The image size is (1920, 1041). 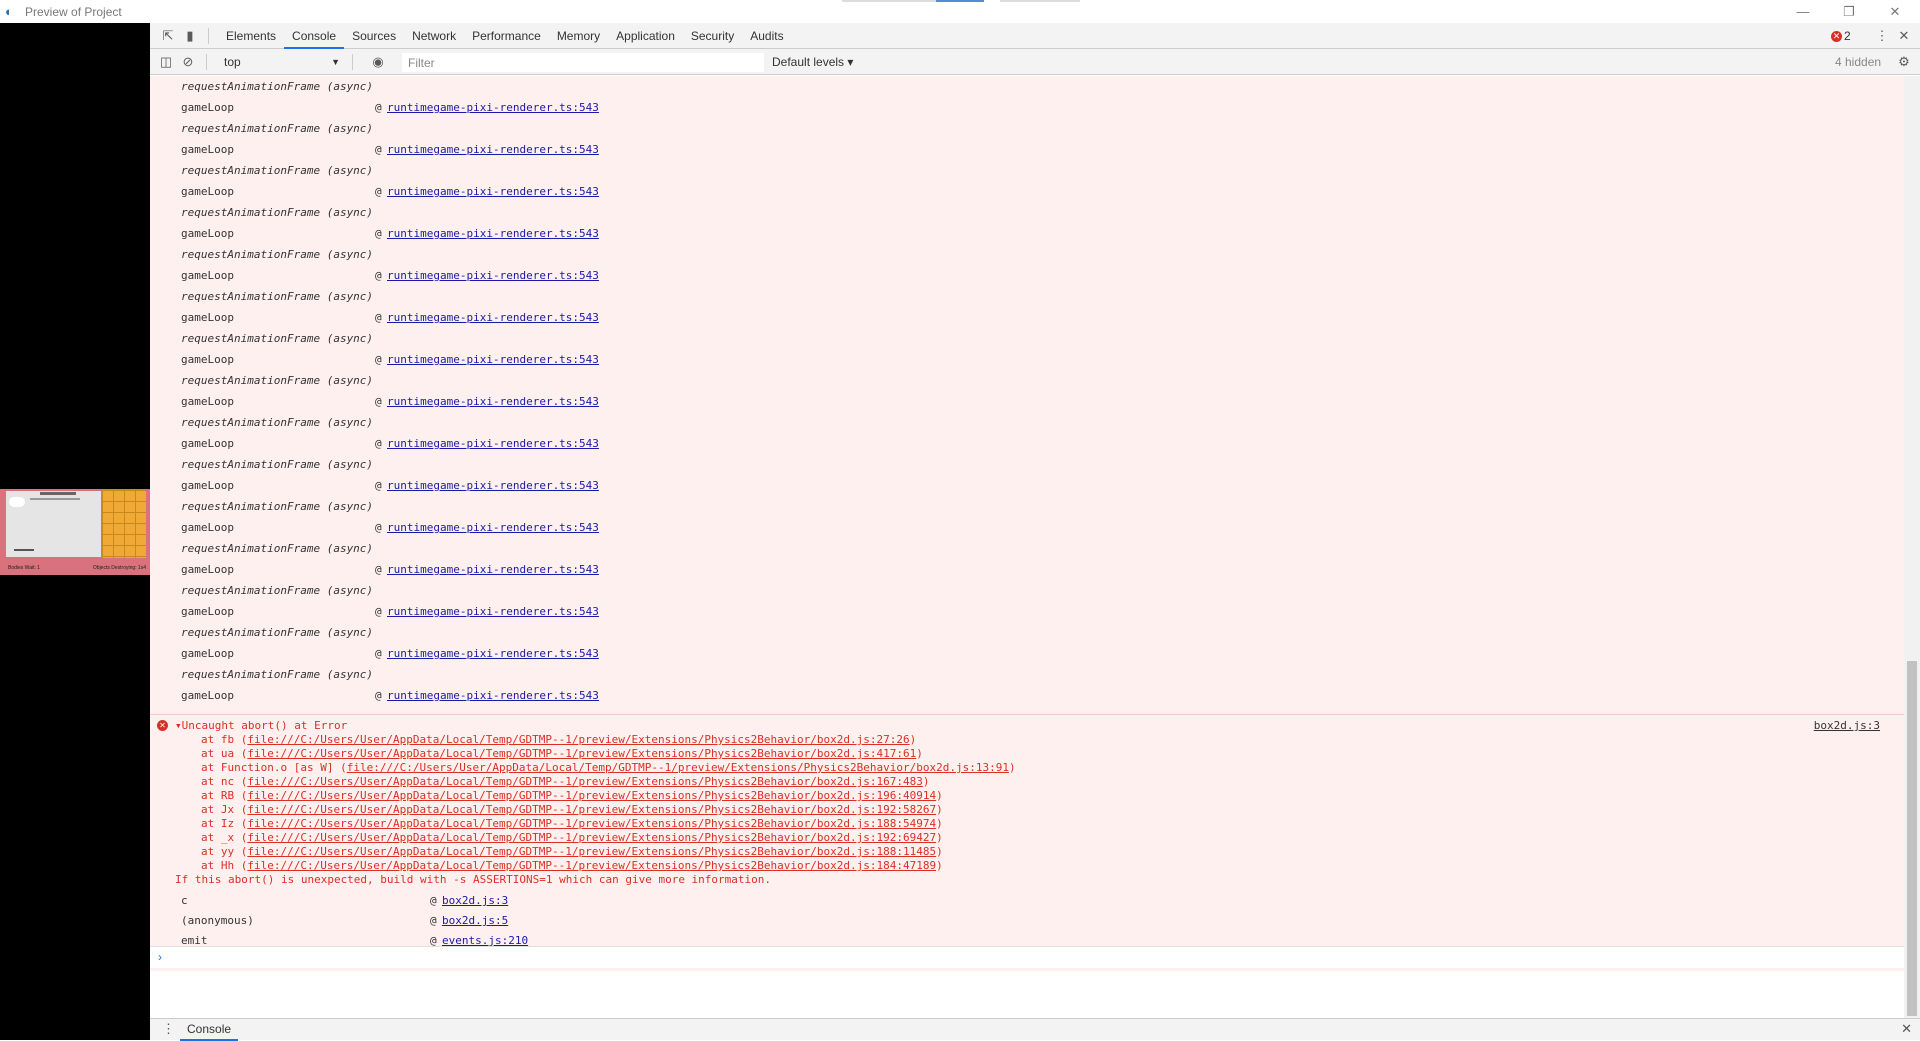 What do you see at coordinates (166, 62) in the screenshot?
I see `sidebar-toggle-icon: ◫` at bounding box center [166, 62].